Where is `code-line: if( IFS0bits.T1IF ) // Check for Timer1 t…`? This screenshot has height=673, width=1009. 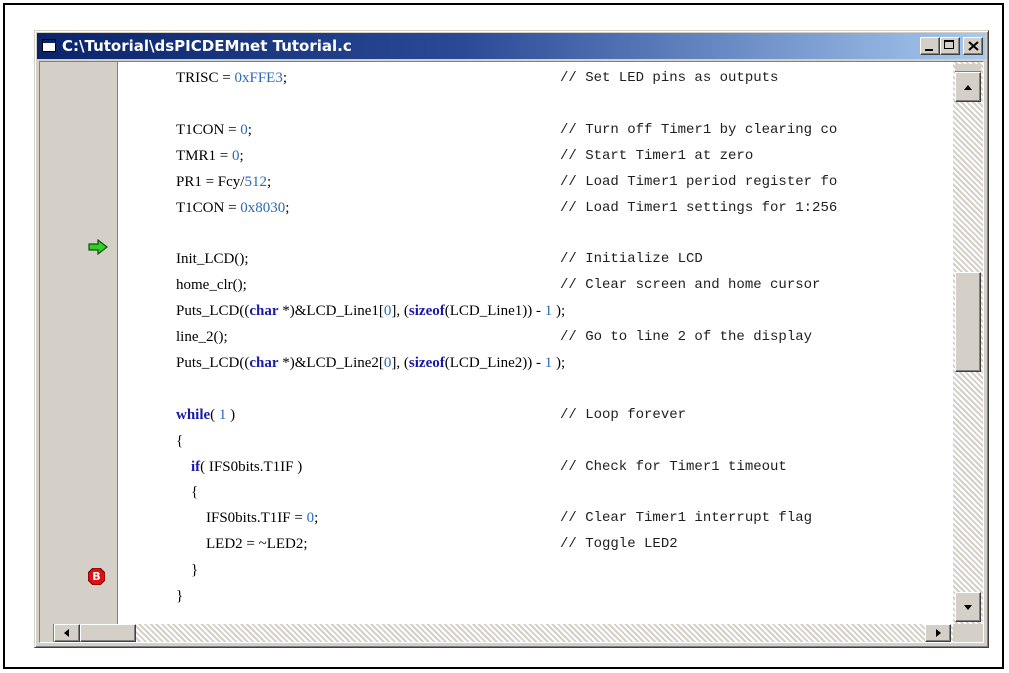
code-line: if( IFS0bits.T1IF ) // Check for Timer1 t… is located at coordinates (535, 467).